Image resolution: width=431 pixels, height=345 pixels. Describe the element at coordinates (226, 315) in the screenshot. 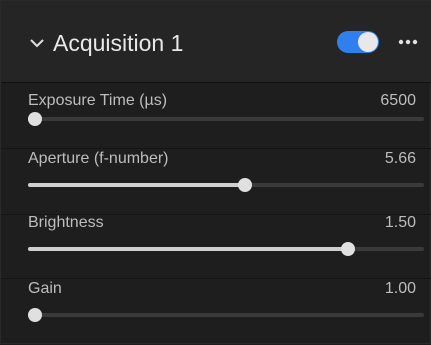

I see `gain-slider` at that location.